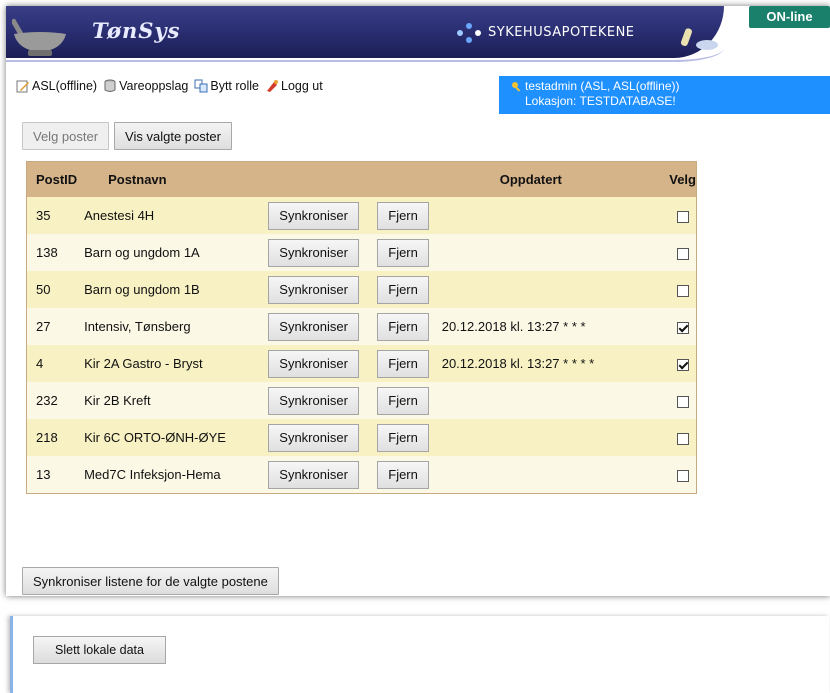 The width and height of the screenshot is (830, 693). What do you see at coordinates (47, 252) in the screenshot?
I see `post-id: 138` at bounding box center [47, 252].